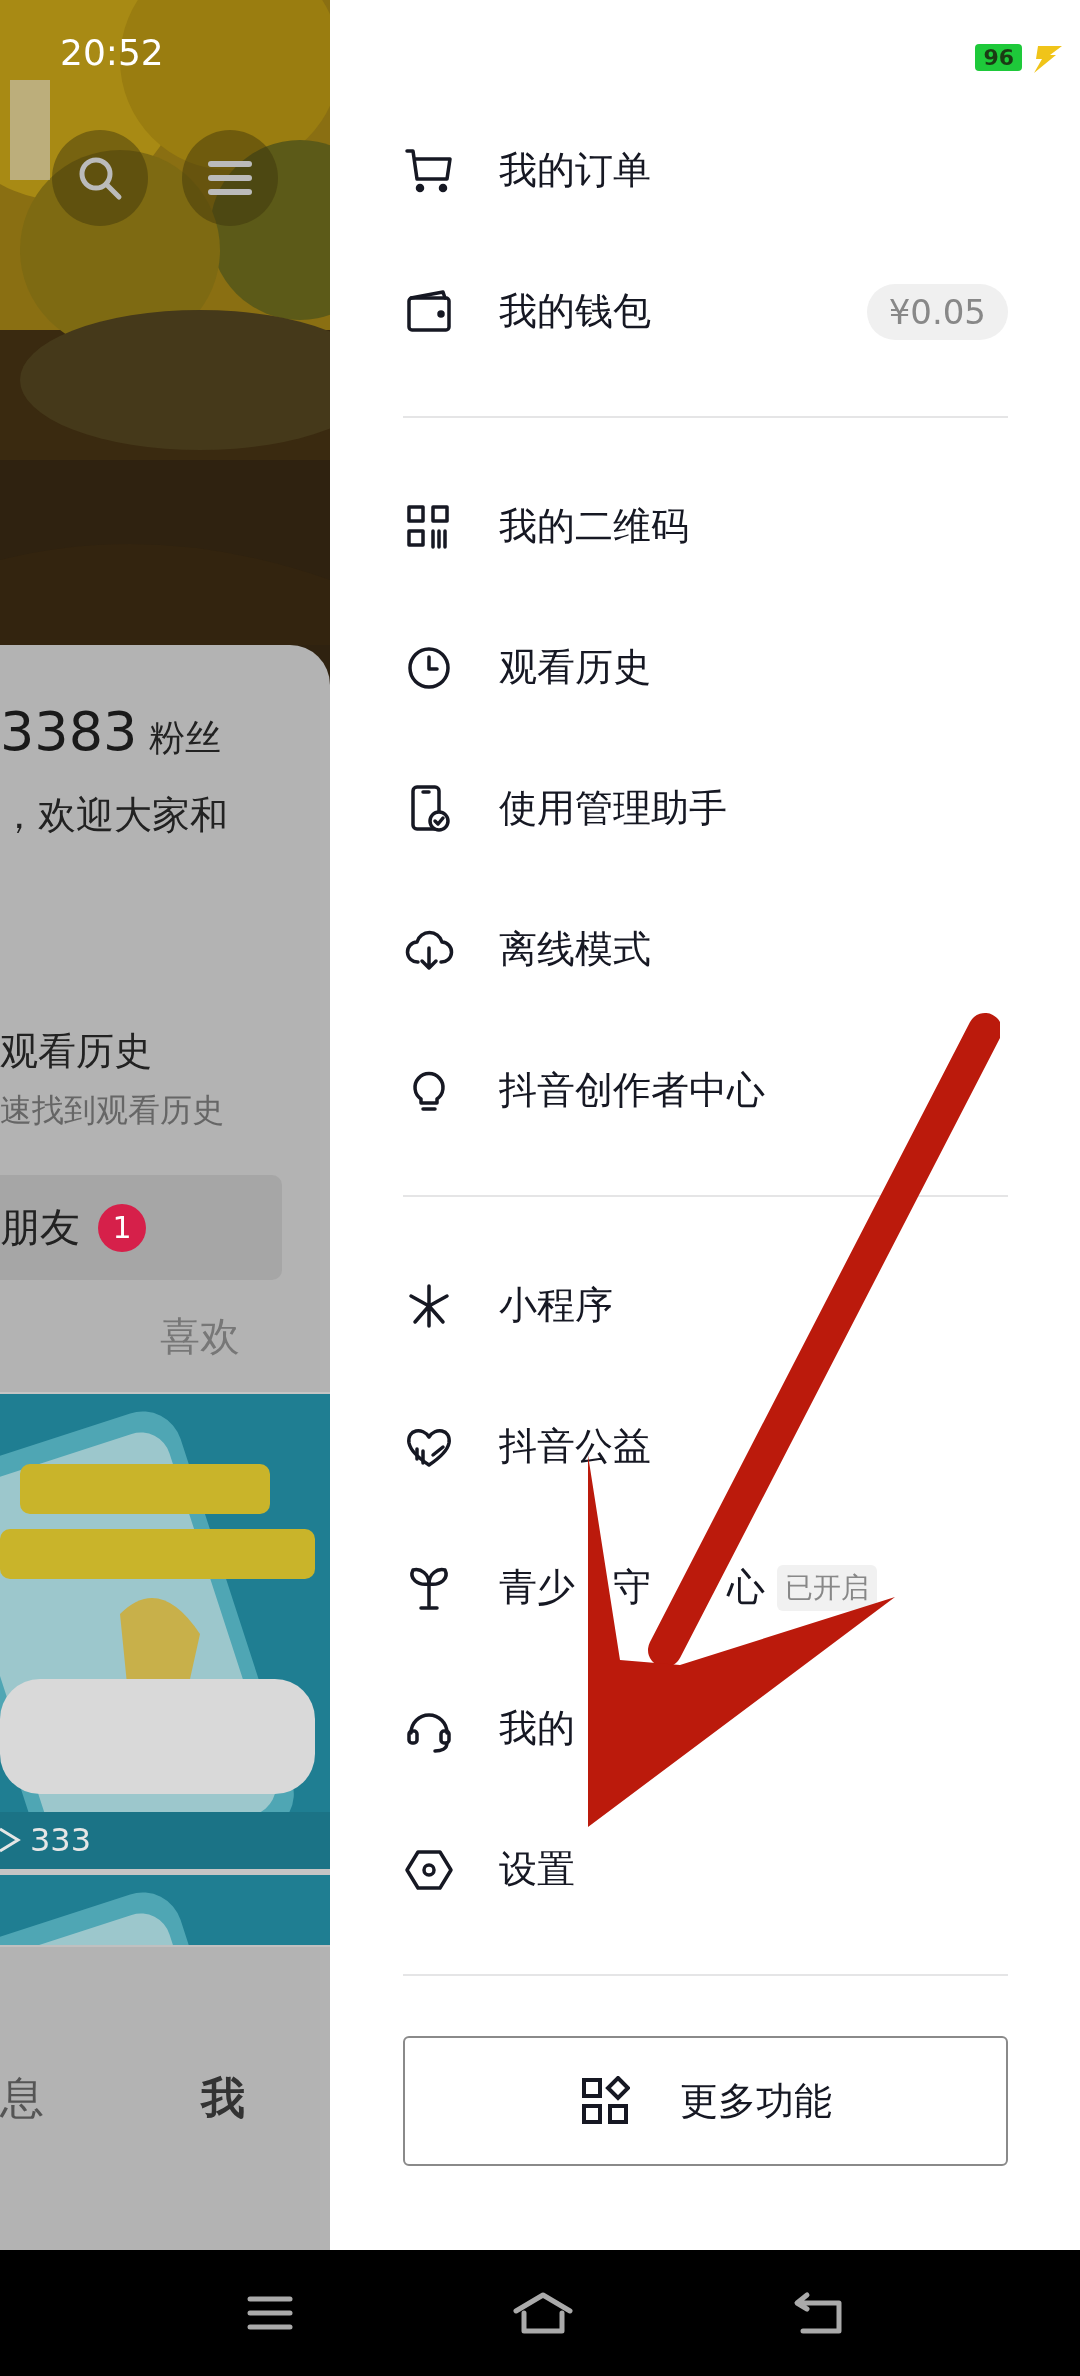 The width and height of the screenshot is (1080, 2376). I want to click on nav-tab: 我, so click(223, 2098).